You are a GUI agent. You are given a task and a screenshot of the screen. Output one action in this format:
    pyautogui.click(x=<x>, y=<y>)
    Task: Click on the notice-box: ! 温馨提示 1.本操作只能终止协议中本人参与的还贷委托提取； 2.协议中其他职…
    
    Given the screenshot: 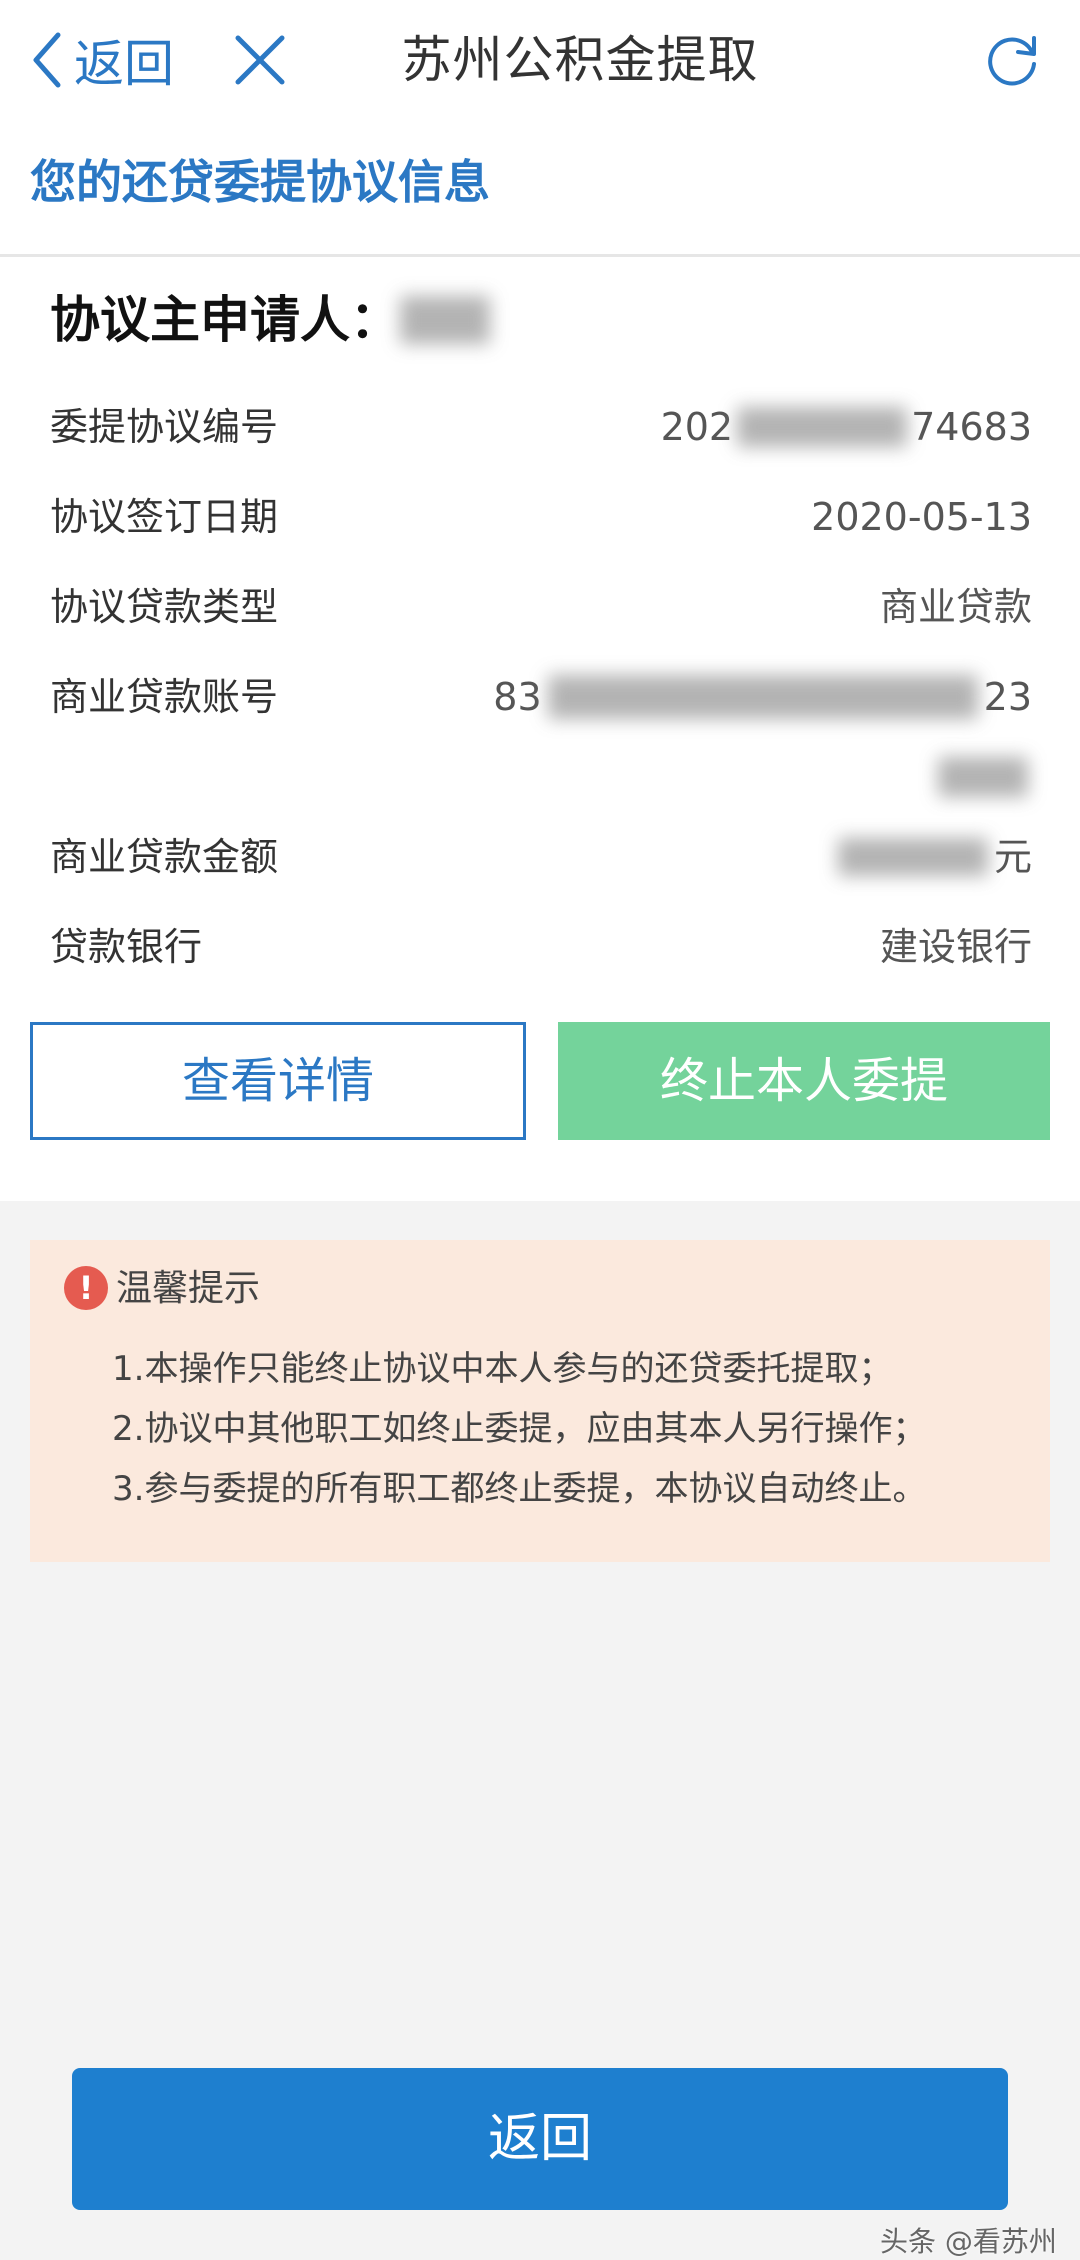 What is the action you would take?
    pyautogui.click(x=540, y=1401)
    